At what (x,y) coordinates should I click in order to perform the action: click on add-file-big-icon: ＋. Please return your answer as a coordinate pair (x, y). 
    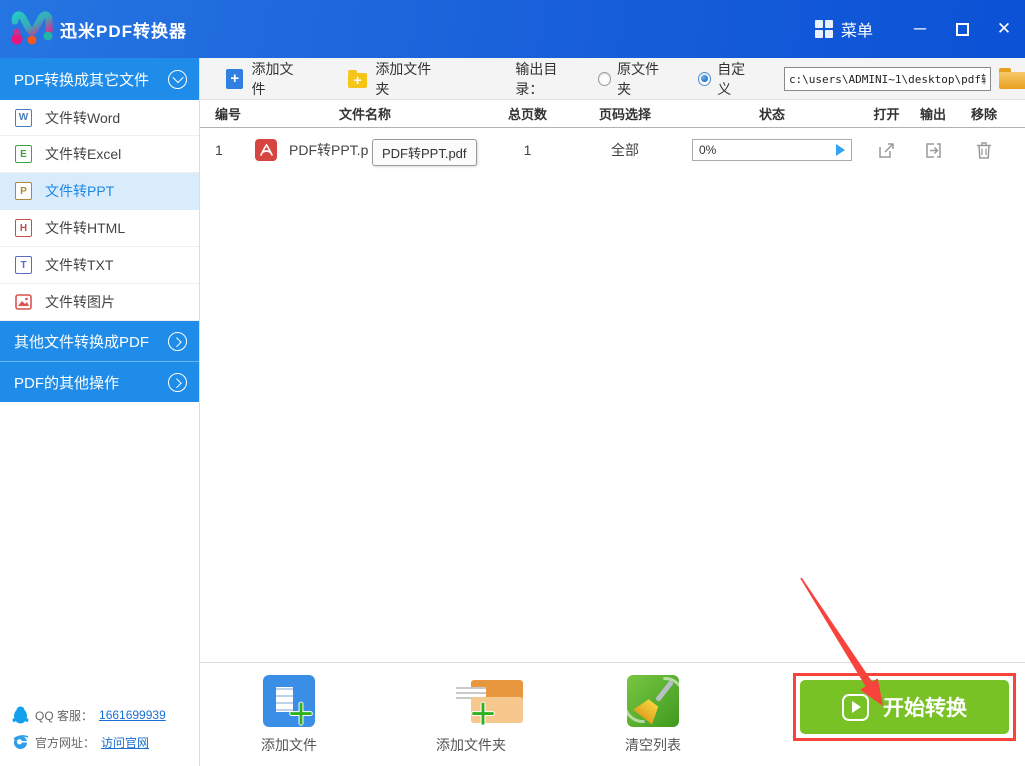
    Looking at the image, I should click on (289, 702).